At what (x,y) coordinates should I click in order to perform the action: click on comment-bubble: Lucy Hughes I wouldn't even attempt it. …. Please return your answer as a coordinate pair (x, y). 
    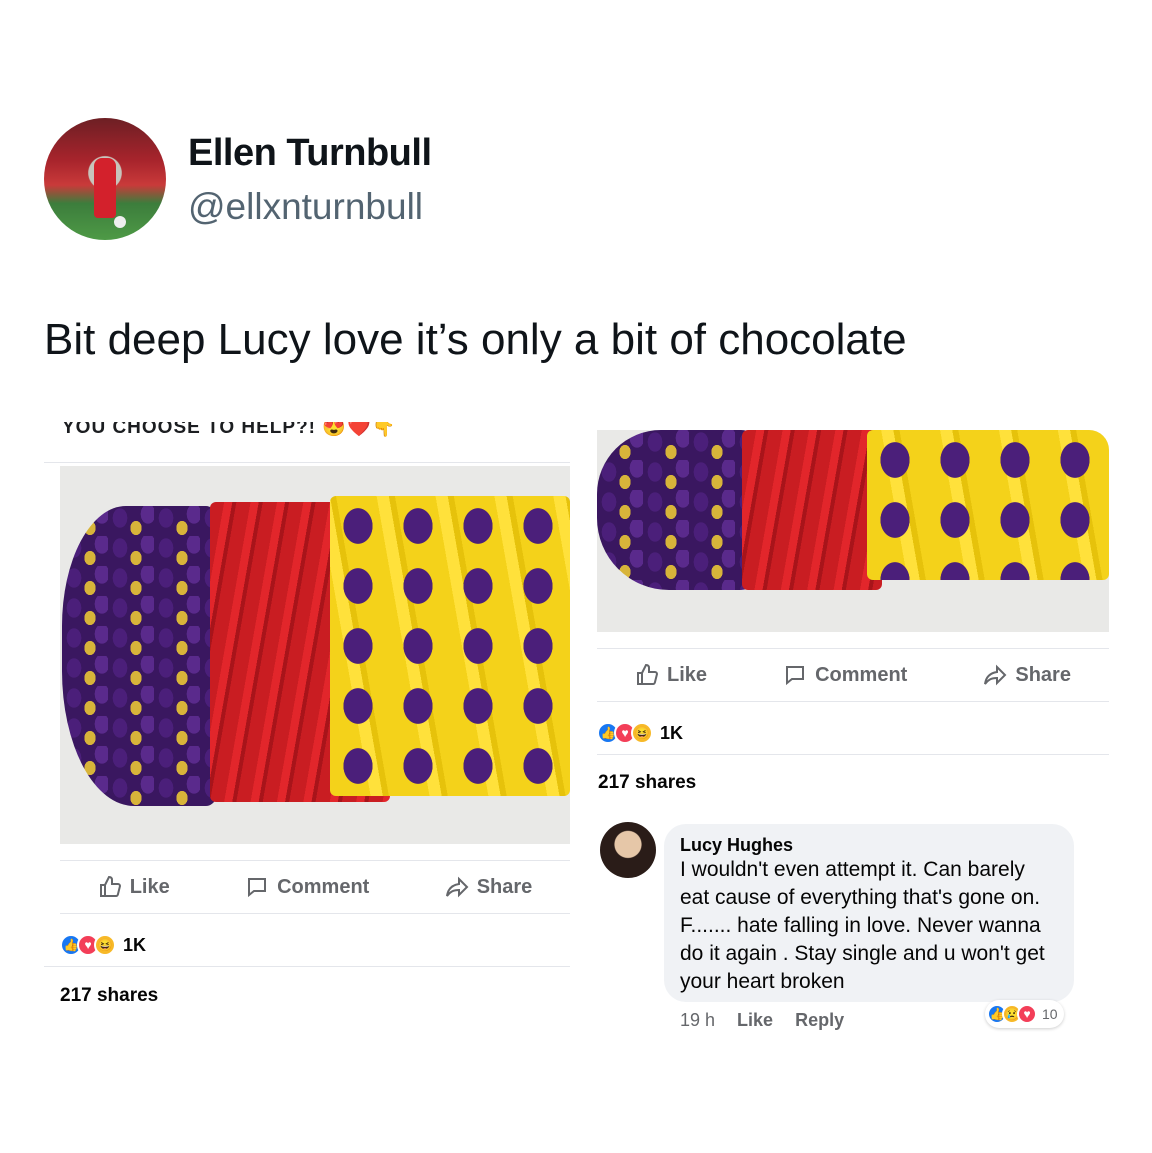
    Looking at the image, I should click on (869, 913).